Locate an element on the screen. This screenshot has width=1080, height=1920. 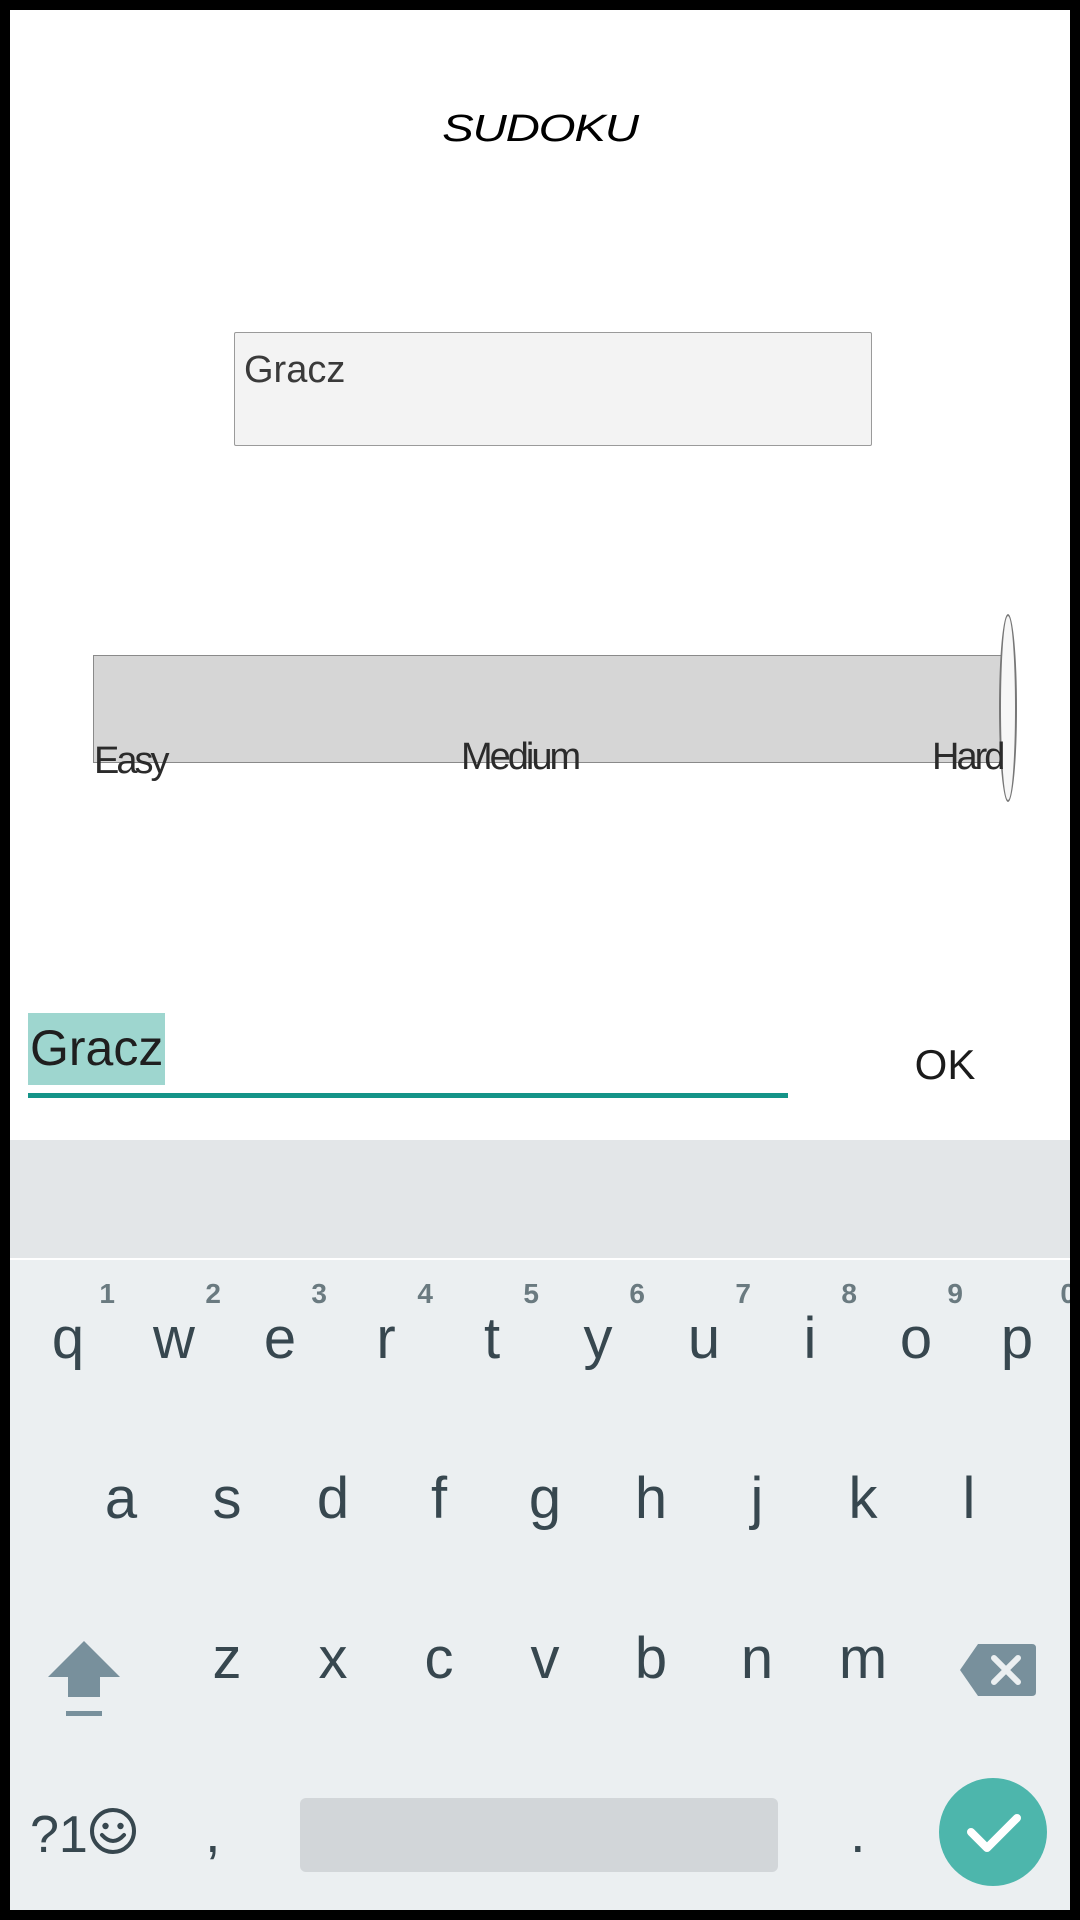
period-key: . is located at coordinates (858, 1832).